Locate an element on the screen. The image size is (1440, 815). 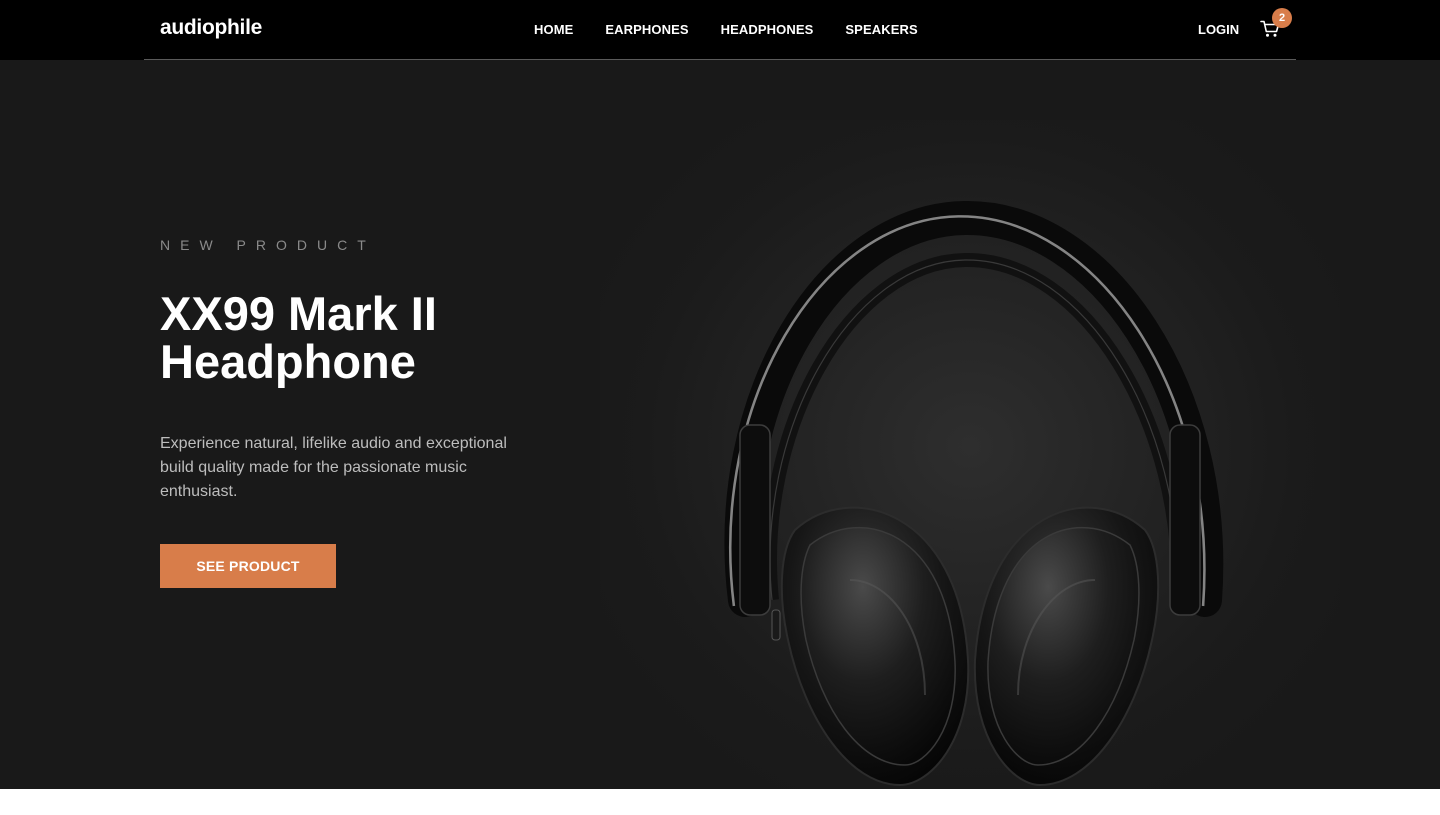
login-link: LOGIN is located at coordinates (1218, 29).